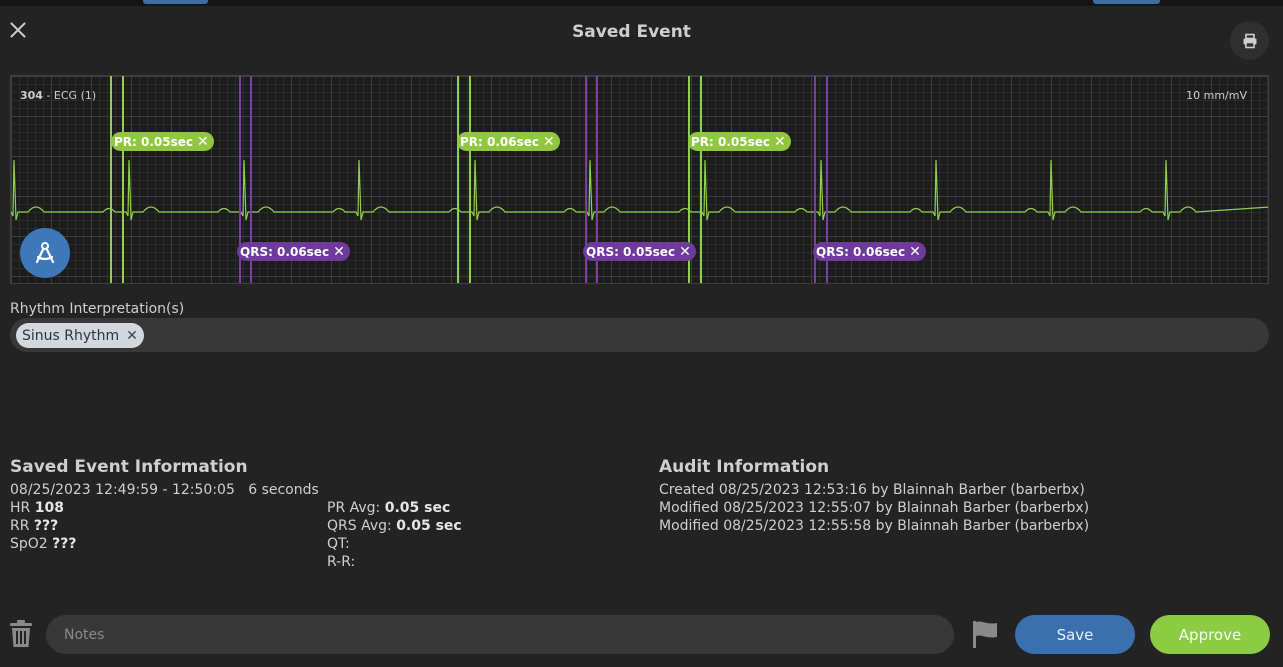 The width and height of the screenshot is (1283, 667). Describe the element at coordinates (64, 544) in the screenshot. I see `spo2-value: ???` at that location.